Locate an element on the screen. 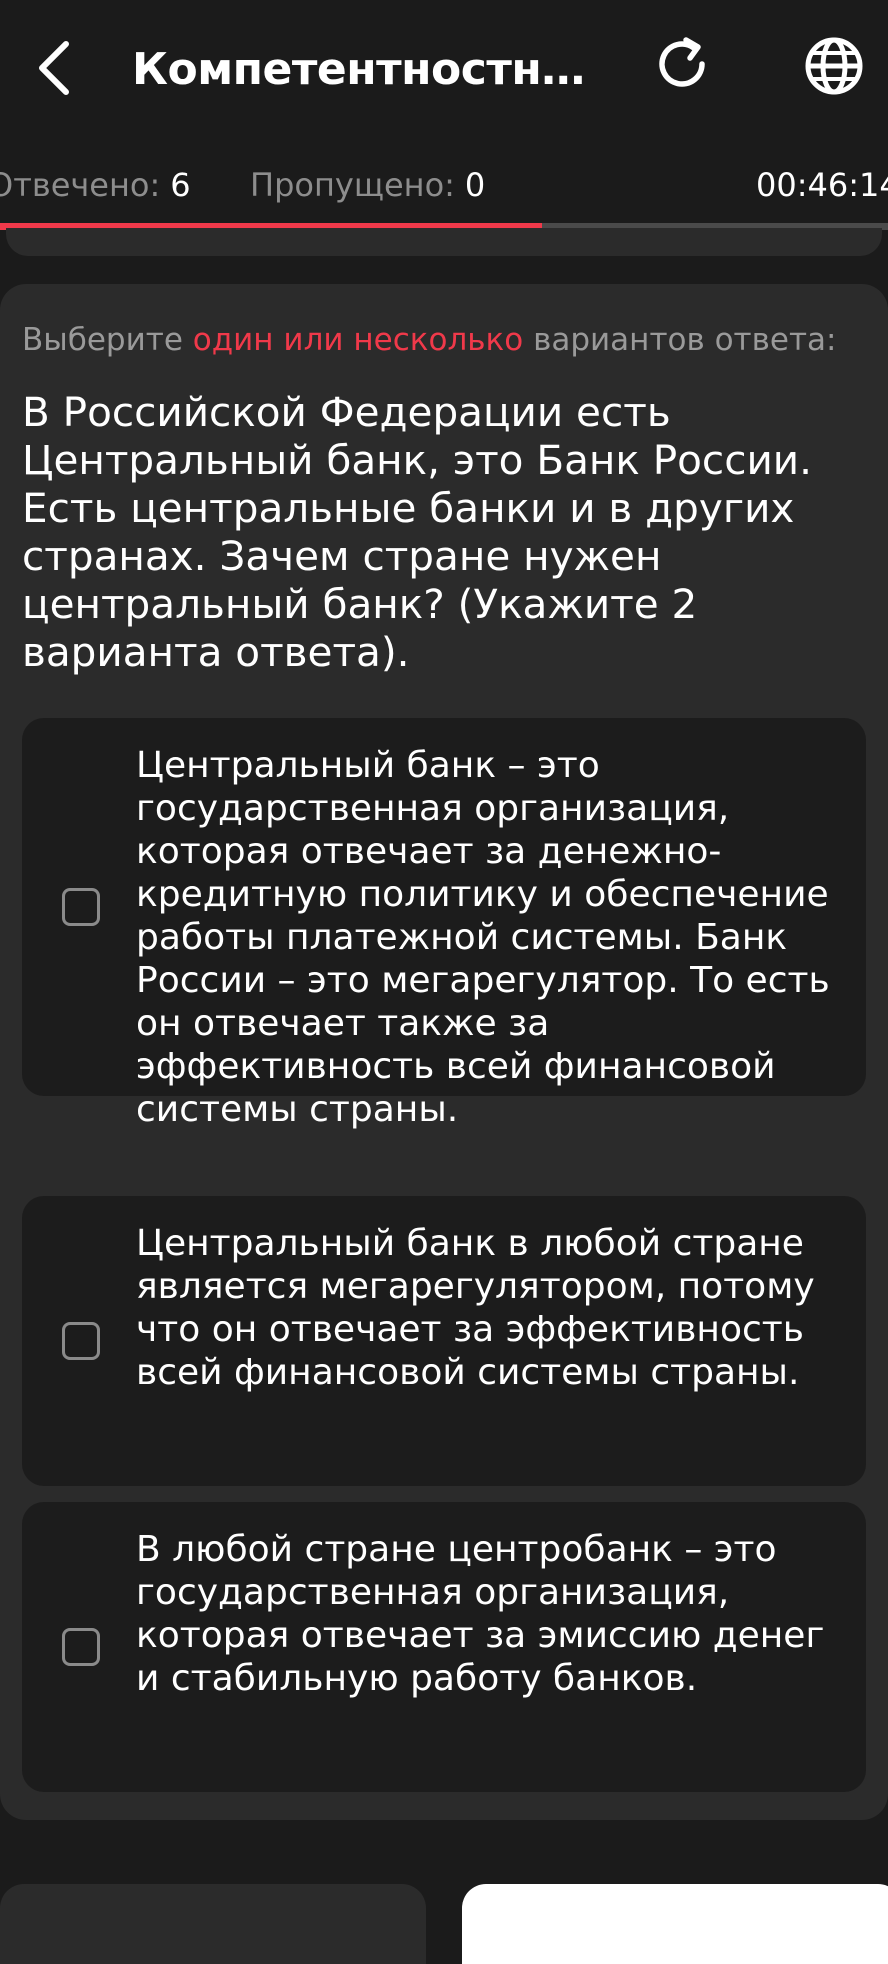 Image resolution: width=888 pixels, height=1964 pixels. reload-button is located at coordinates (684, 68).